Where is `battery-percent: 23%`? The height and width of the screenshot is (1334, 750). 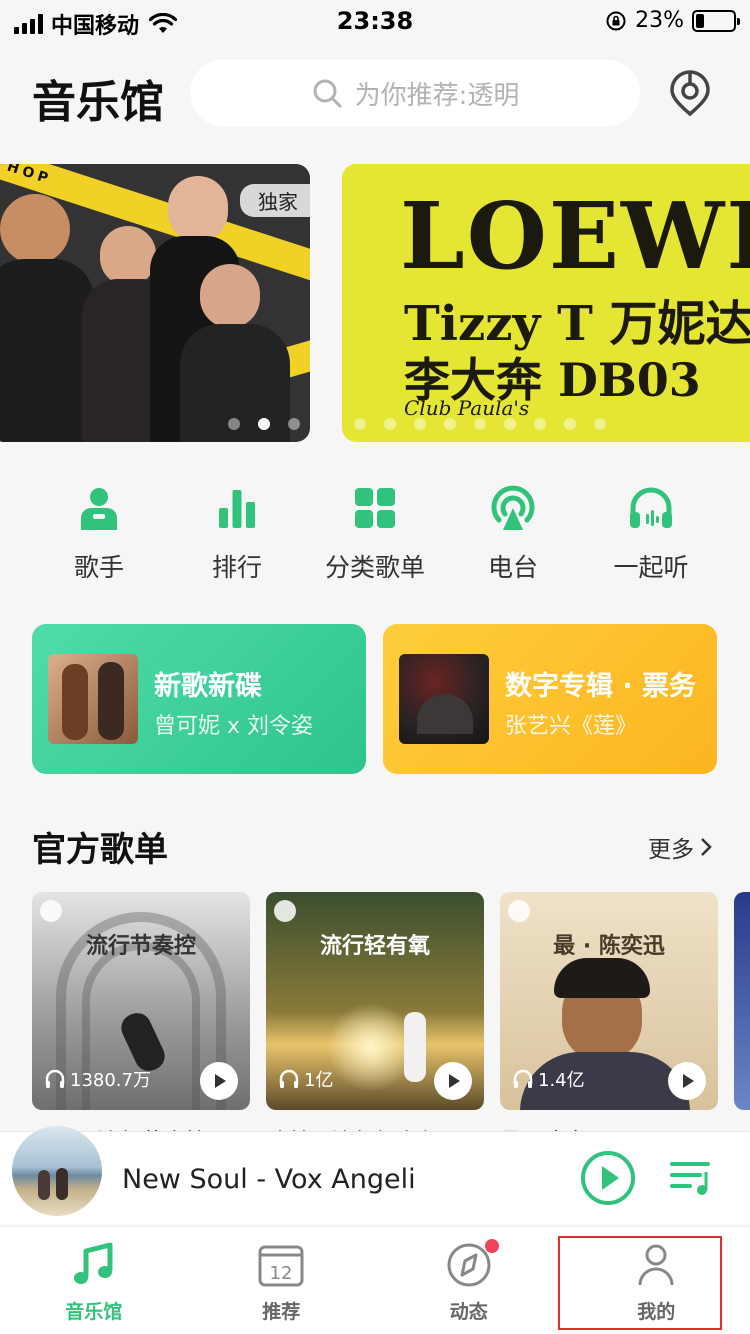
battery-percent: 23% is located at coordinates (659, 20).